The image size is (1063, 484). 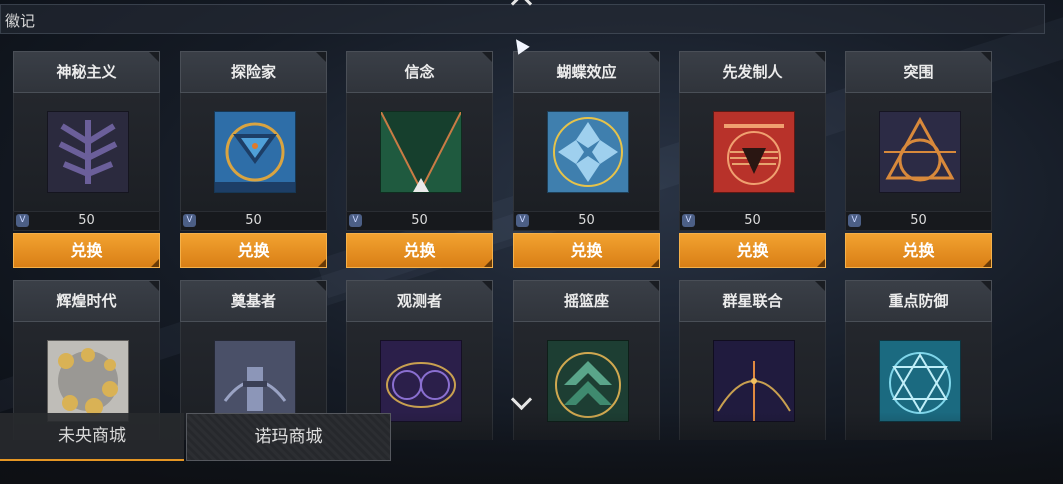 What do you see at coordinates (253, 301) in the screenshot?
I see `emblem-title: 奠基者` at bounding box center [253, 301].